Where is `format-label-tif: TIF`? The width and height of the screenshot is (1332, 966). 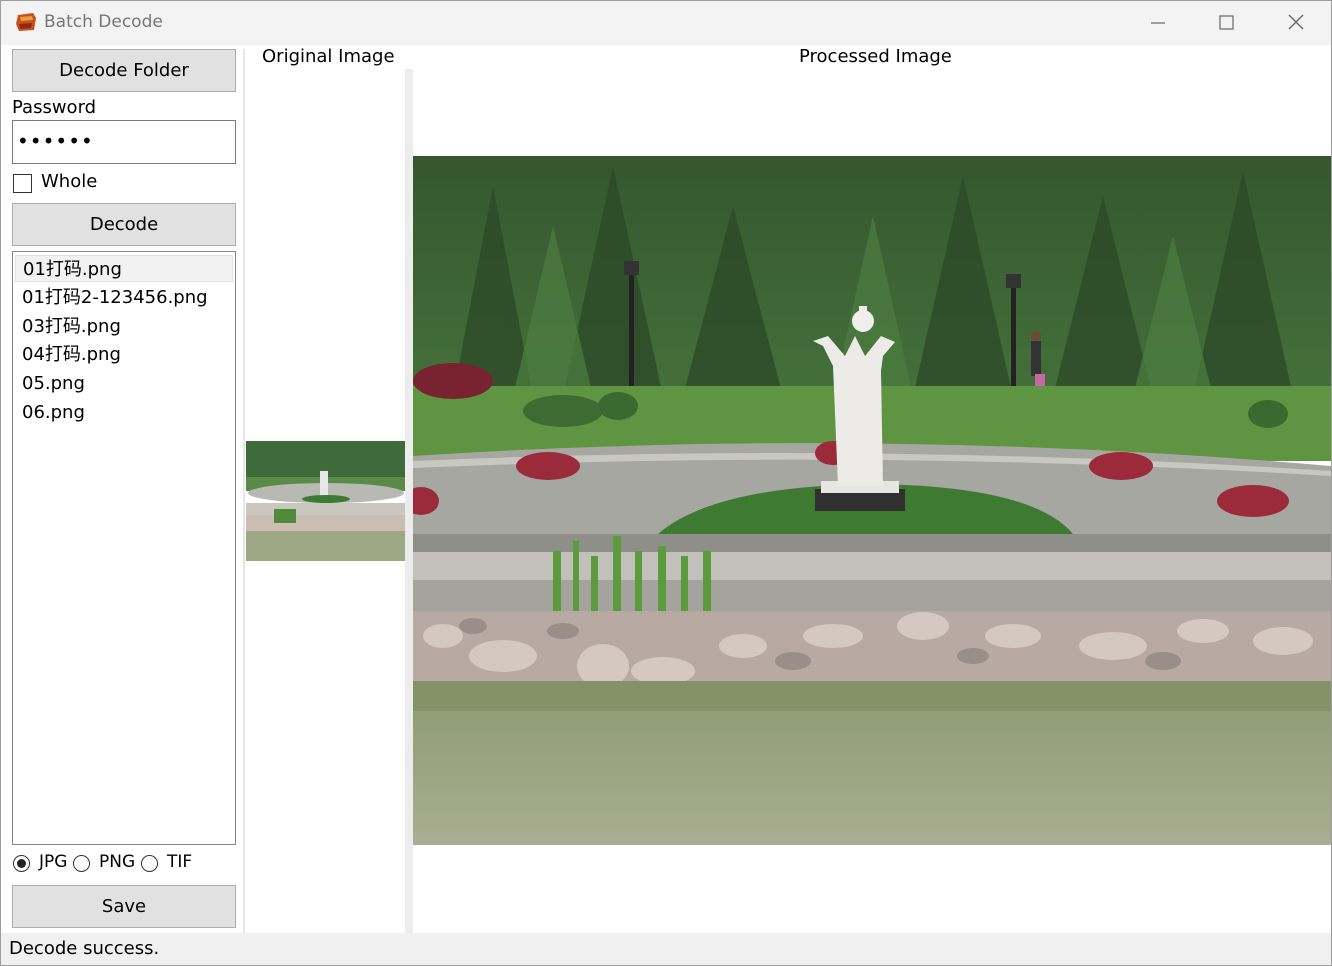 format-label-tif: TIF is located at coordinates (180, 862).